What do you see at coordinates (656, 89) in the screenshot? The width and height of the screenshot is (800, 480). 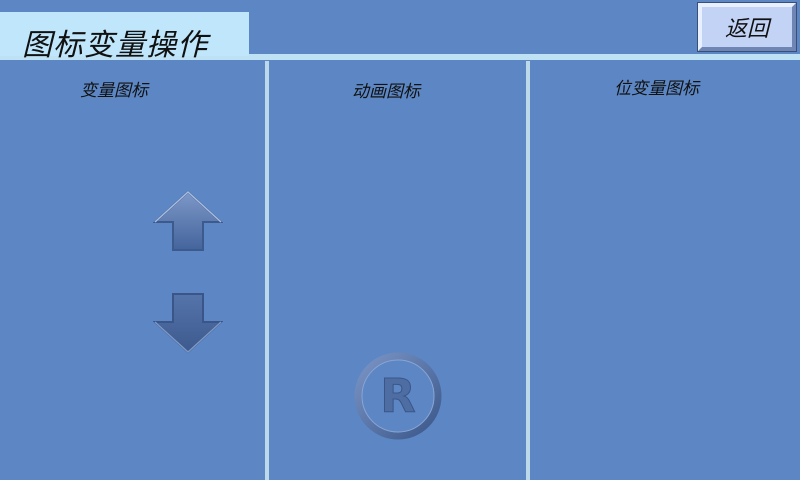 I see `panel-label-bit-variable-icon: 位变量图标` at bounding box center [656, 89].